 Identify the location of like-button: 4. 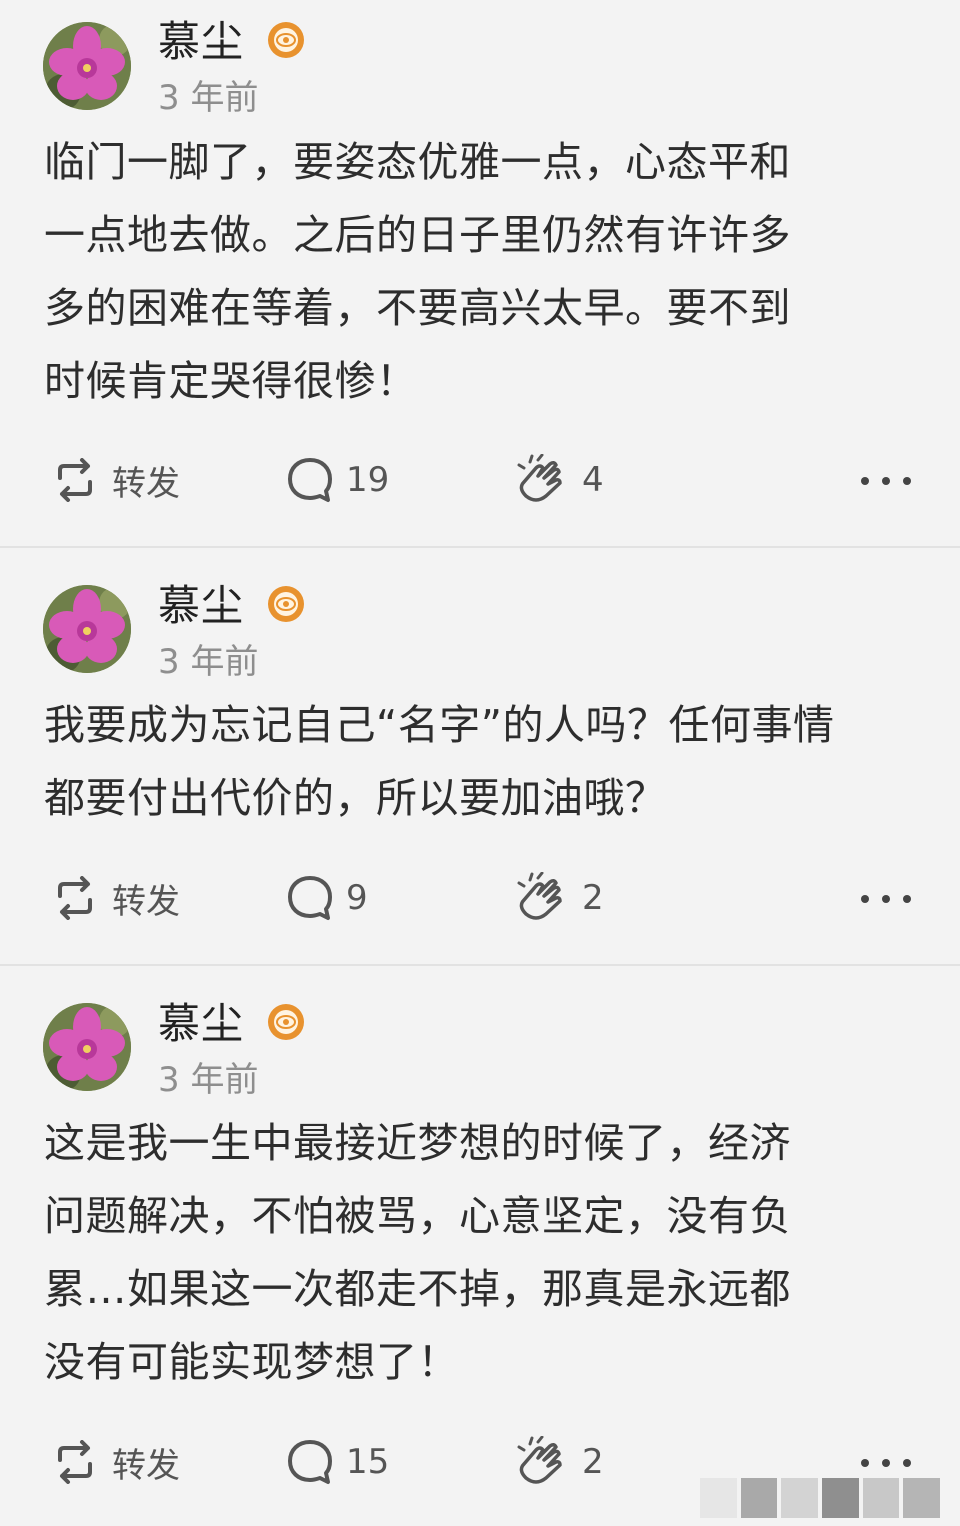
(560, 479).